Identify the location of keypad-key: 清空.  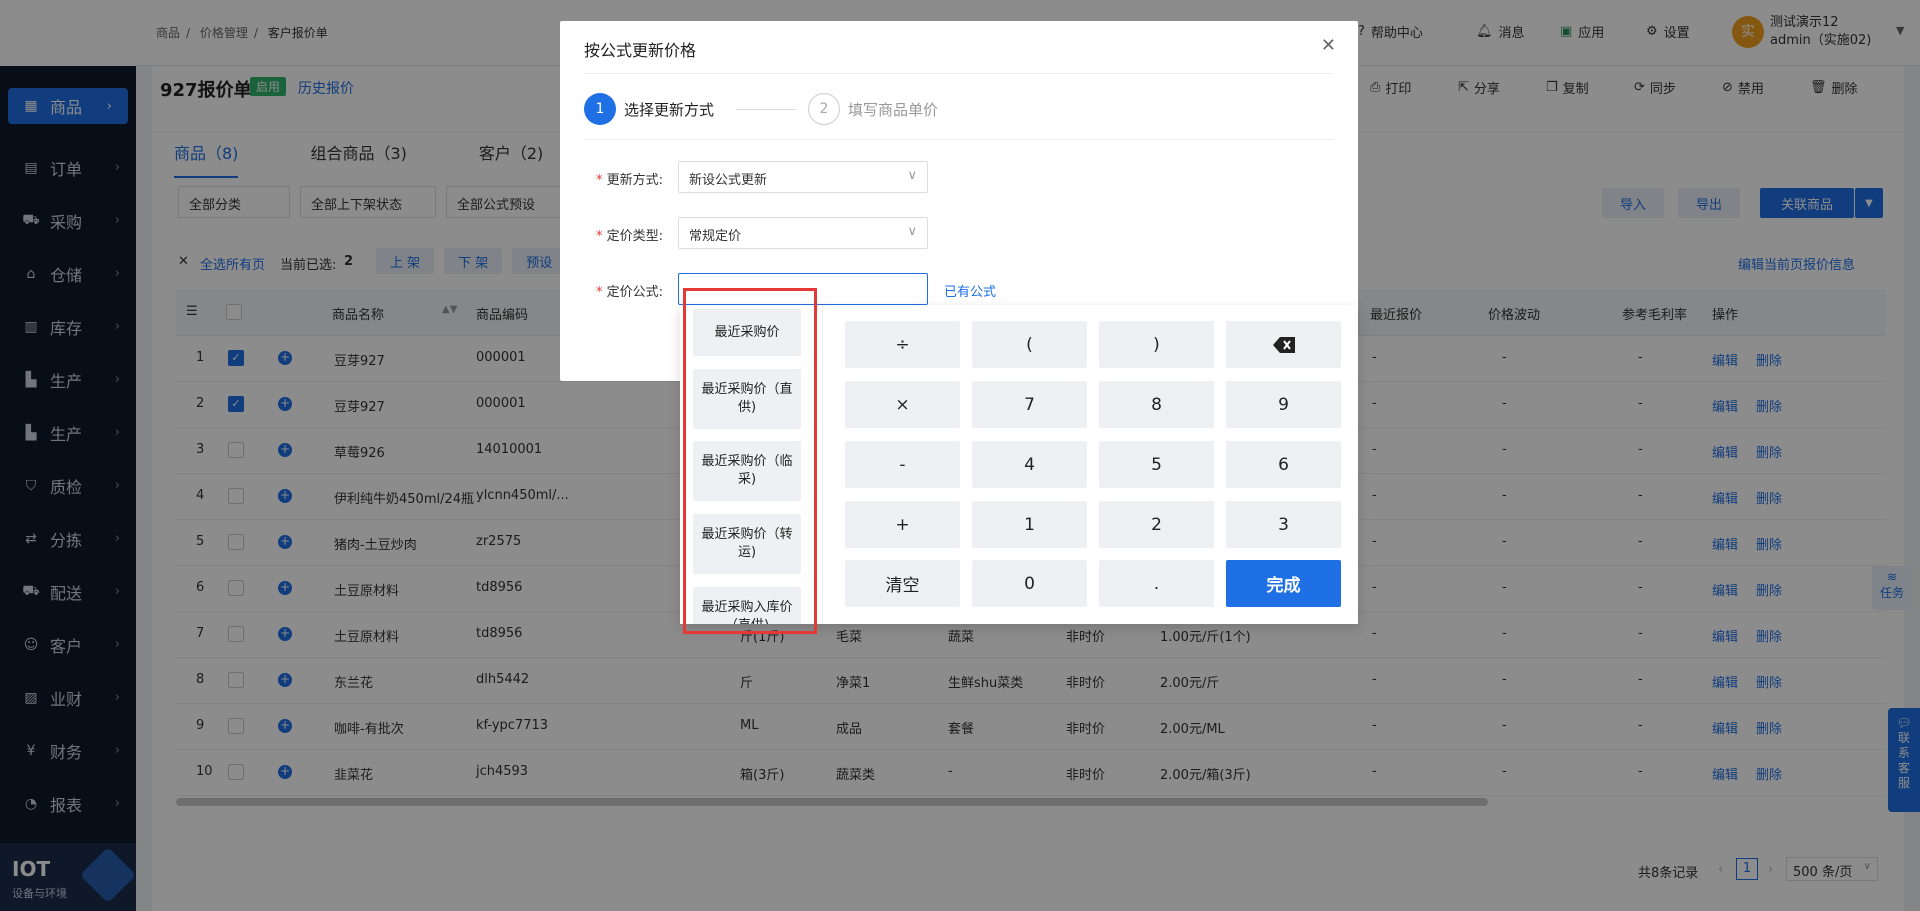
(902, 583).